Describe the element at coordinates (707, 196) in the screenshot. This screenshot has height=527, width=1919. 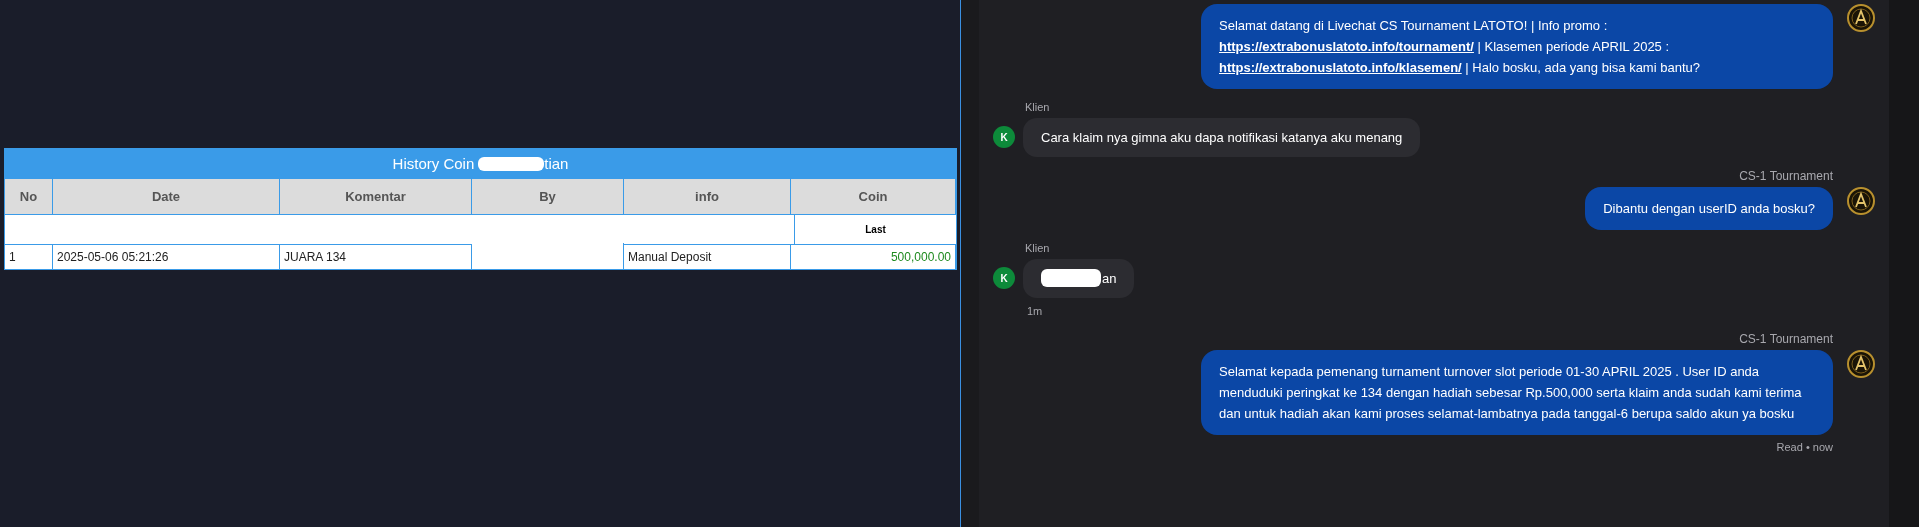
I see `column-header: info` at that location.